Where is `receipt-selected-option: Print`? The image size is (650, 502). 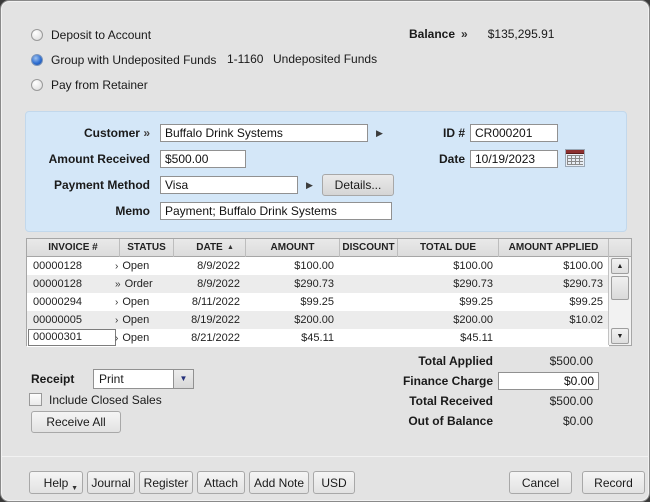 receipt-selected-option: Print is located at coordinates (111, 379).